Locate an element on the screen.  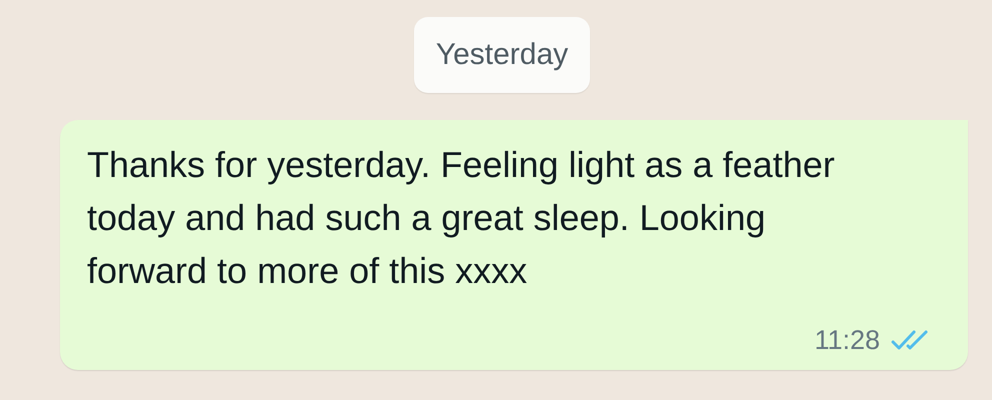
date-chip: Yesterday is located at coordinates (502, 55).